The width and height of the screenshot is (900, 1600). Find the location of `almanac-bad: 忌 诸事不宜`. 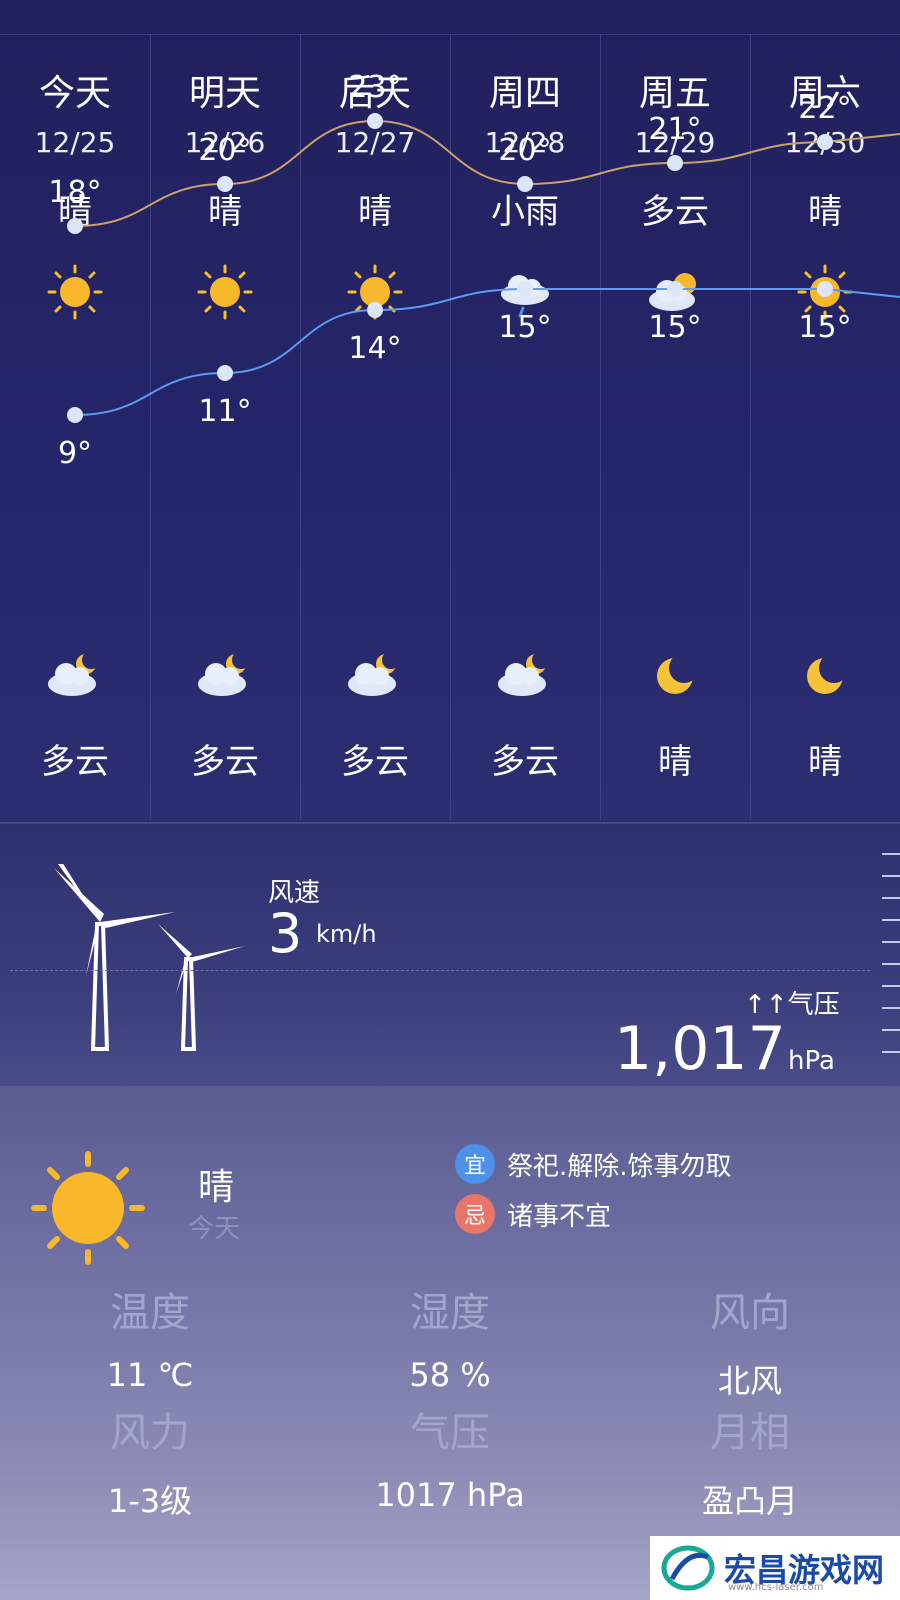

almanac-bad: 忌 诸事不宜 is located at coordinates (533, 1214).